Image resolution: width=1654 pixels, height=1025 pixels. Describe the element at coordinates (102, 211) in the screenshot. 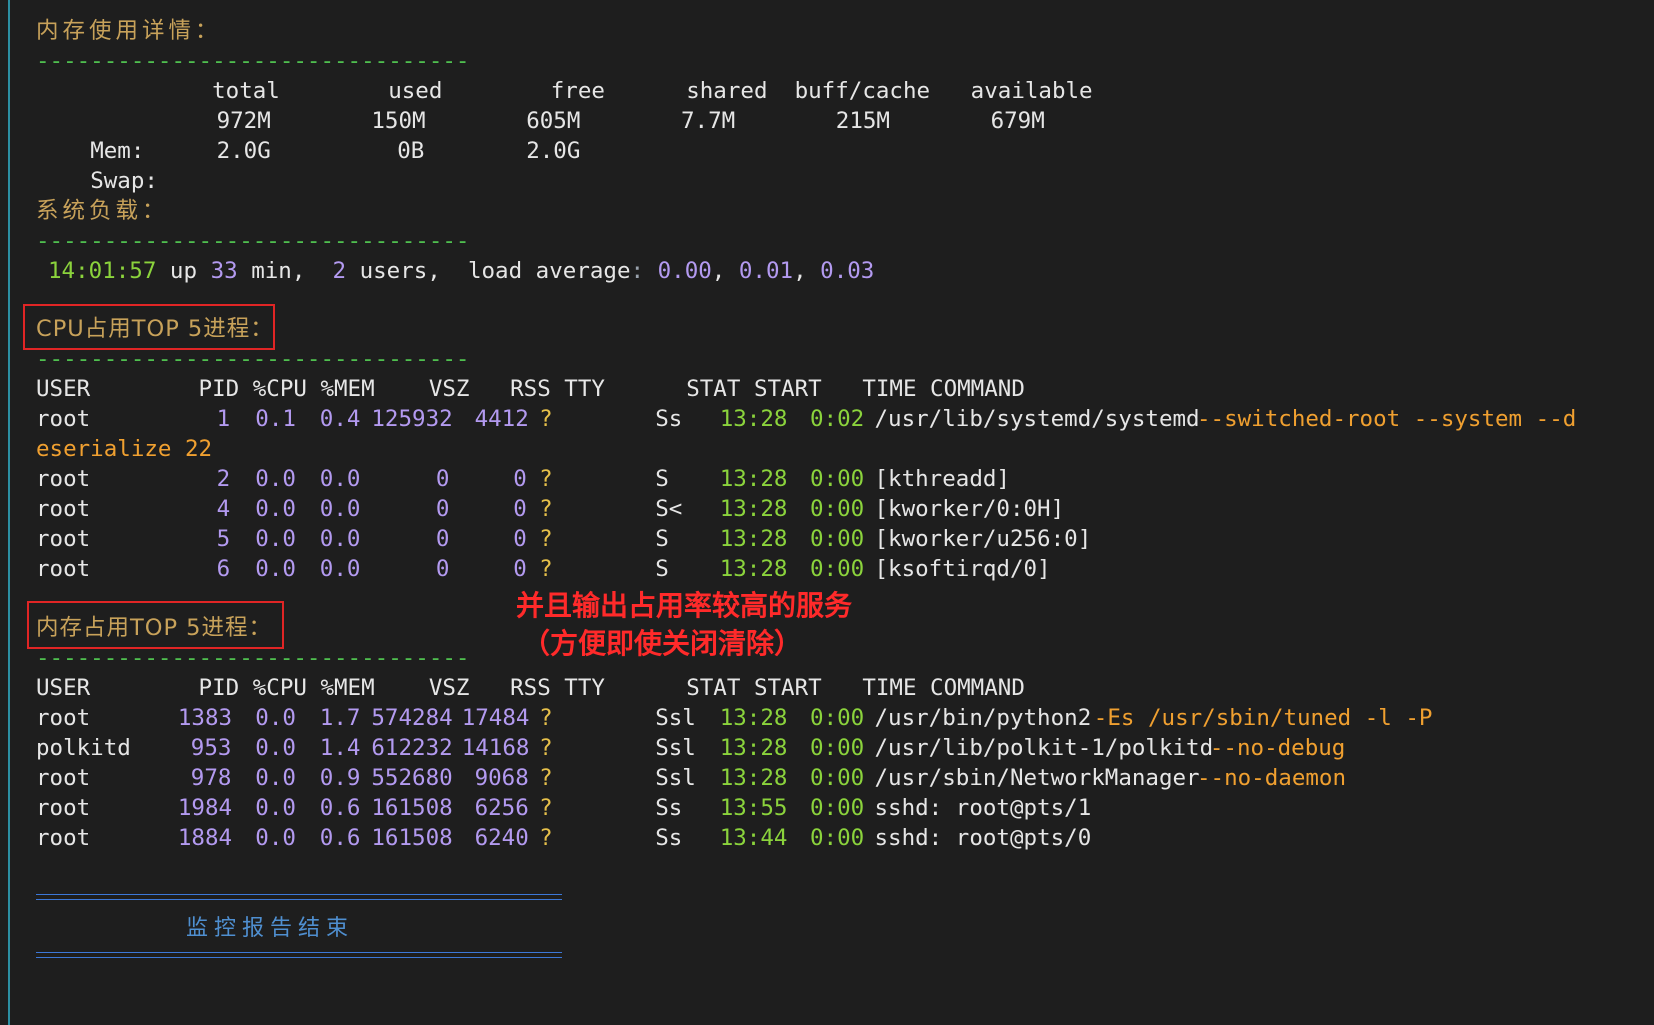

I see `load-section-title: 系统负载：` at that location.